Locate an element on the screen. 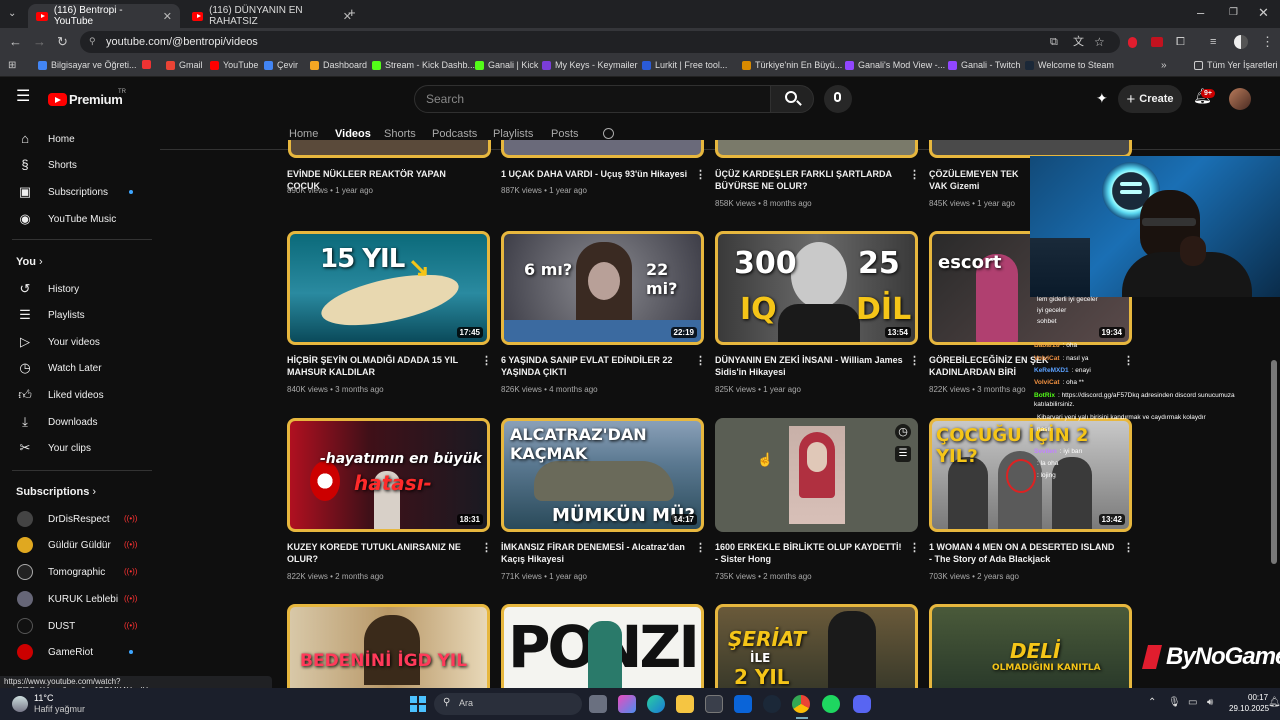 The image size is (1280, 720). bookmark-item: Ganali - Twitch is located at coordinates (984, 65).